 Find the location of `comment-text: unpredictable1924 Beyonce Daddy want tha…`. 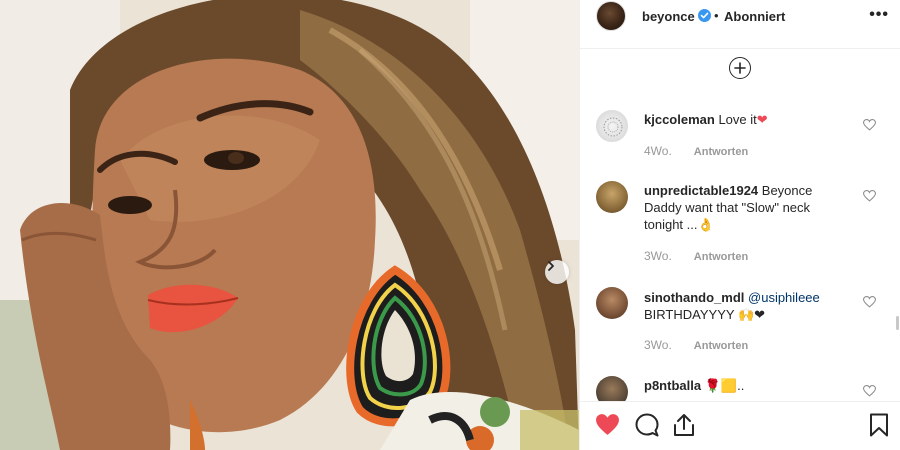

comment-text: unpredictable1924 Beyonce Daddy want tha… is located at coordinates (746, 207).